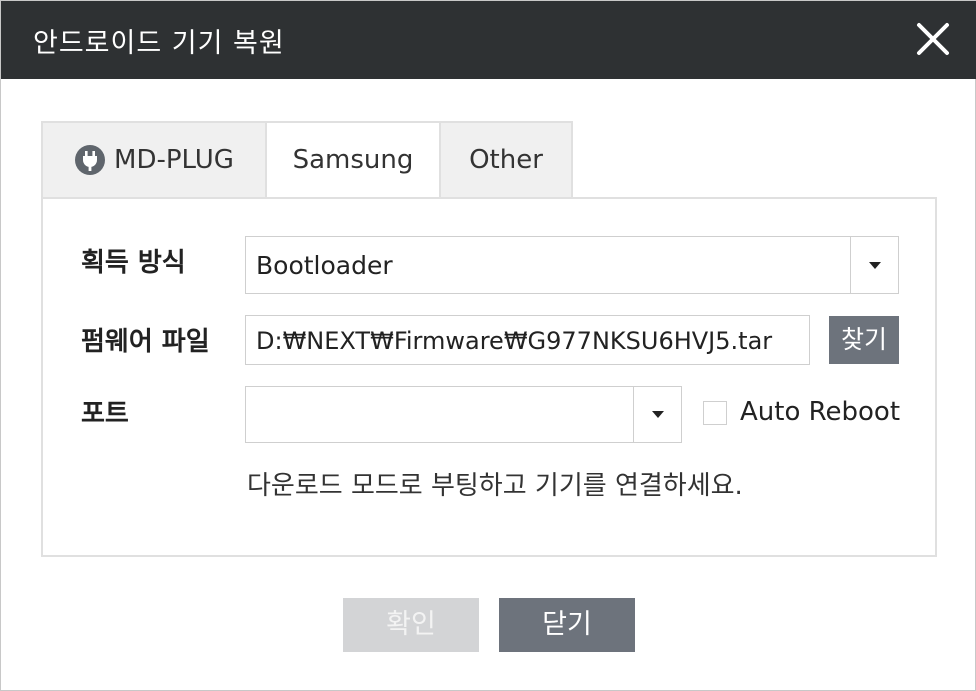 The image size is (976, 691). I want to click on dialog-title: 안드로이드 기기 복원, so click(159, 43).